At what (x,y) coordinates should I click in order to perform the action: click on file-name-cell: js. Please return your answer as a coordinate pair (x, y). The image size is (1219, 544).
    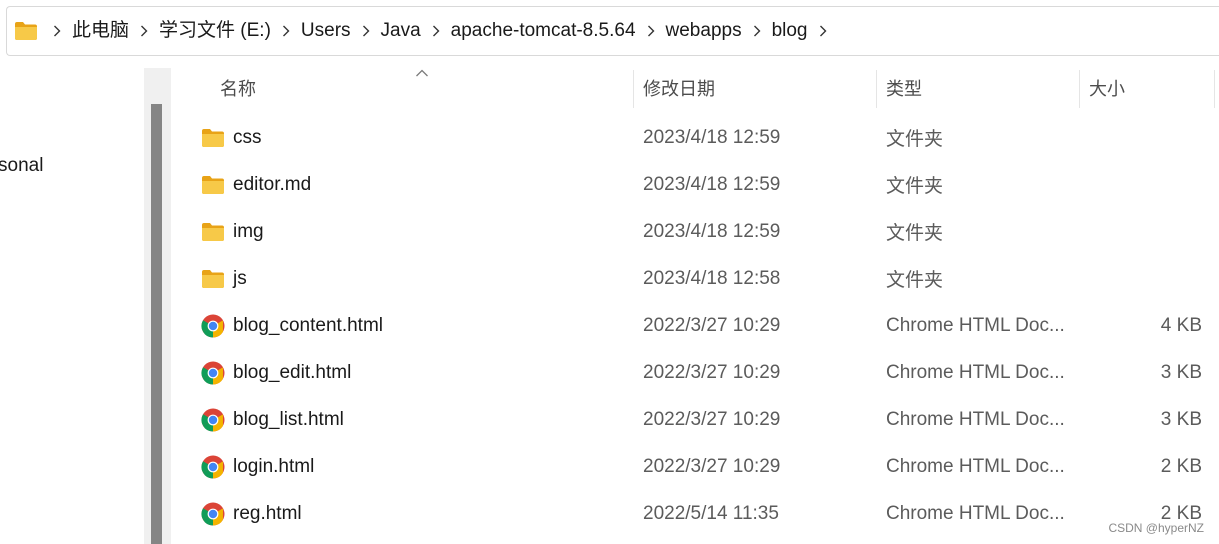
    Looking at the image, I should click on (224, 278).